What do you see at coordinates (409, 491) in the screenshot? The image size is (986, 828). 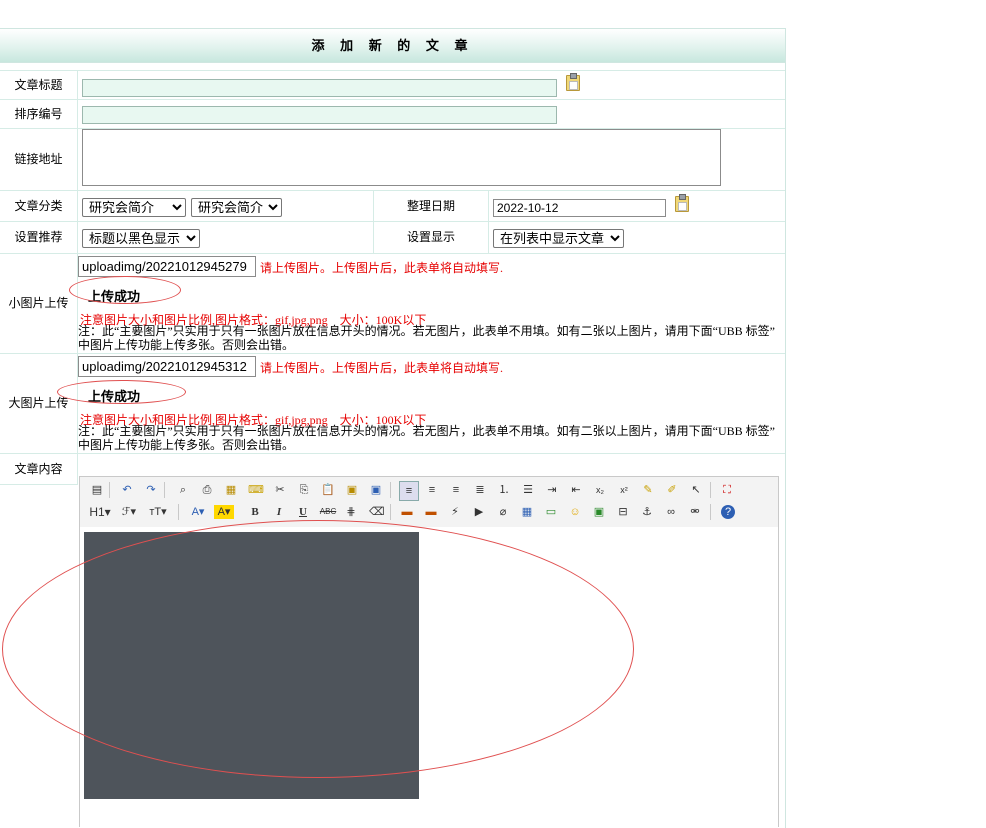 I see `align-left-icon: ≡` at bounding box center [409, 491].